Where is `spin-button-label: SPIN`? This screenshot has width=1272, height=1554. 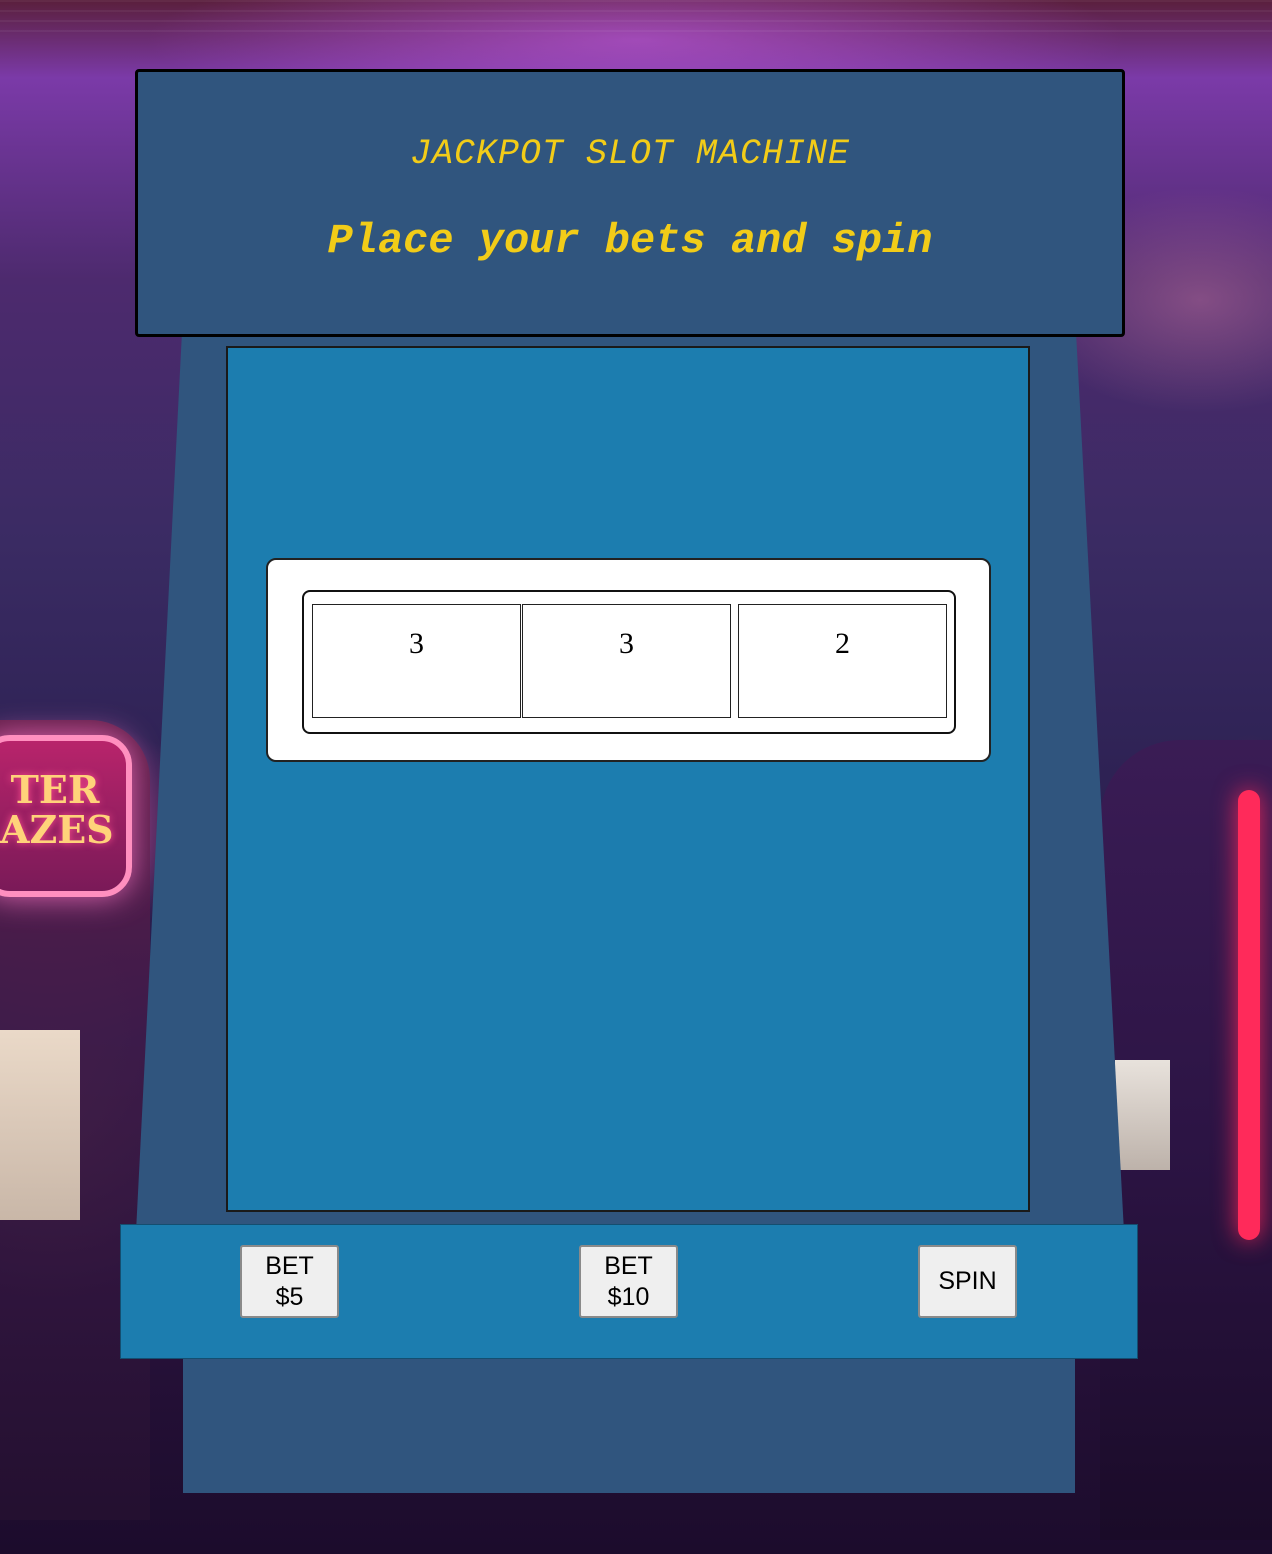
spin-button-label: SPIN is located at coordinates (967, 1281).